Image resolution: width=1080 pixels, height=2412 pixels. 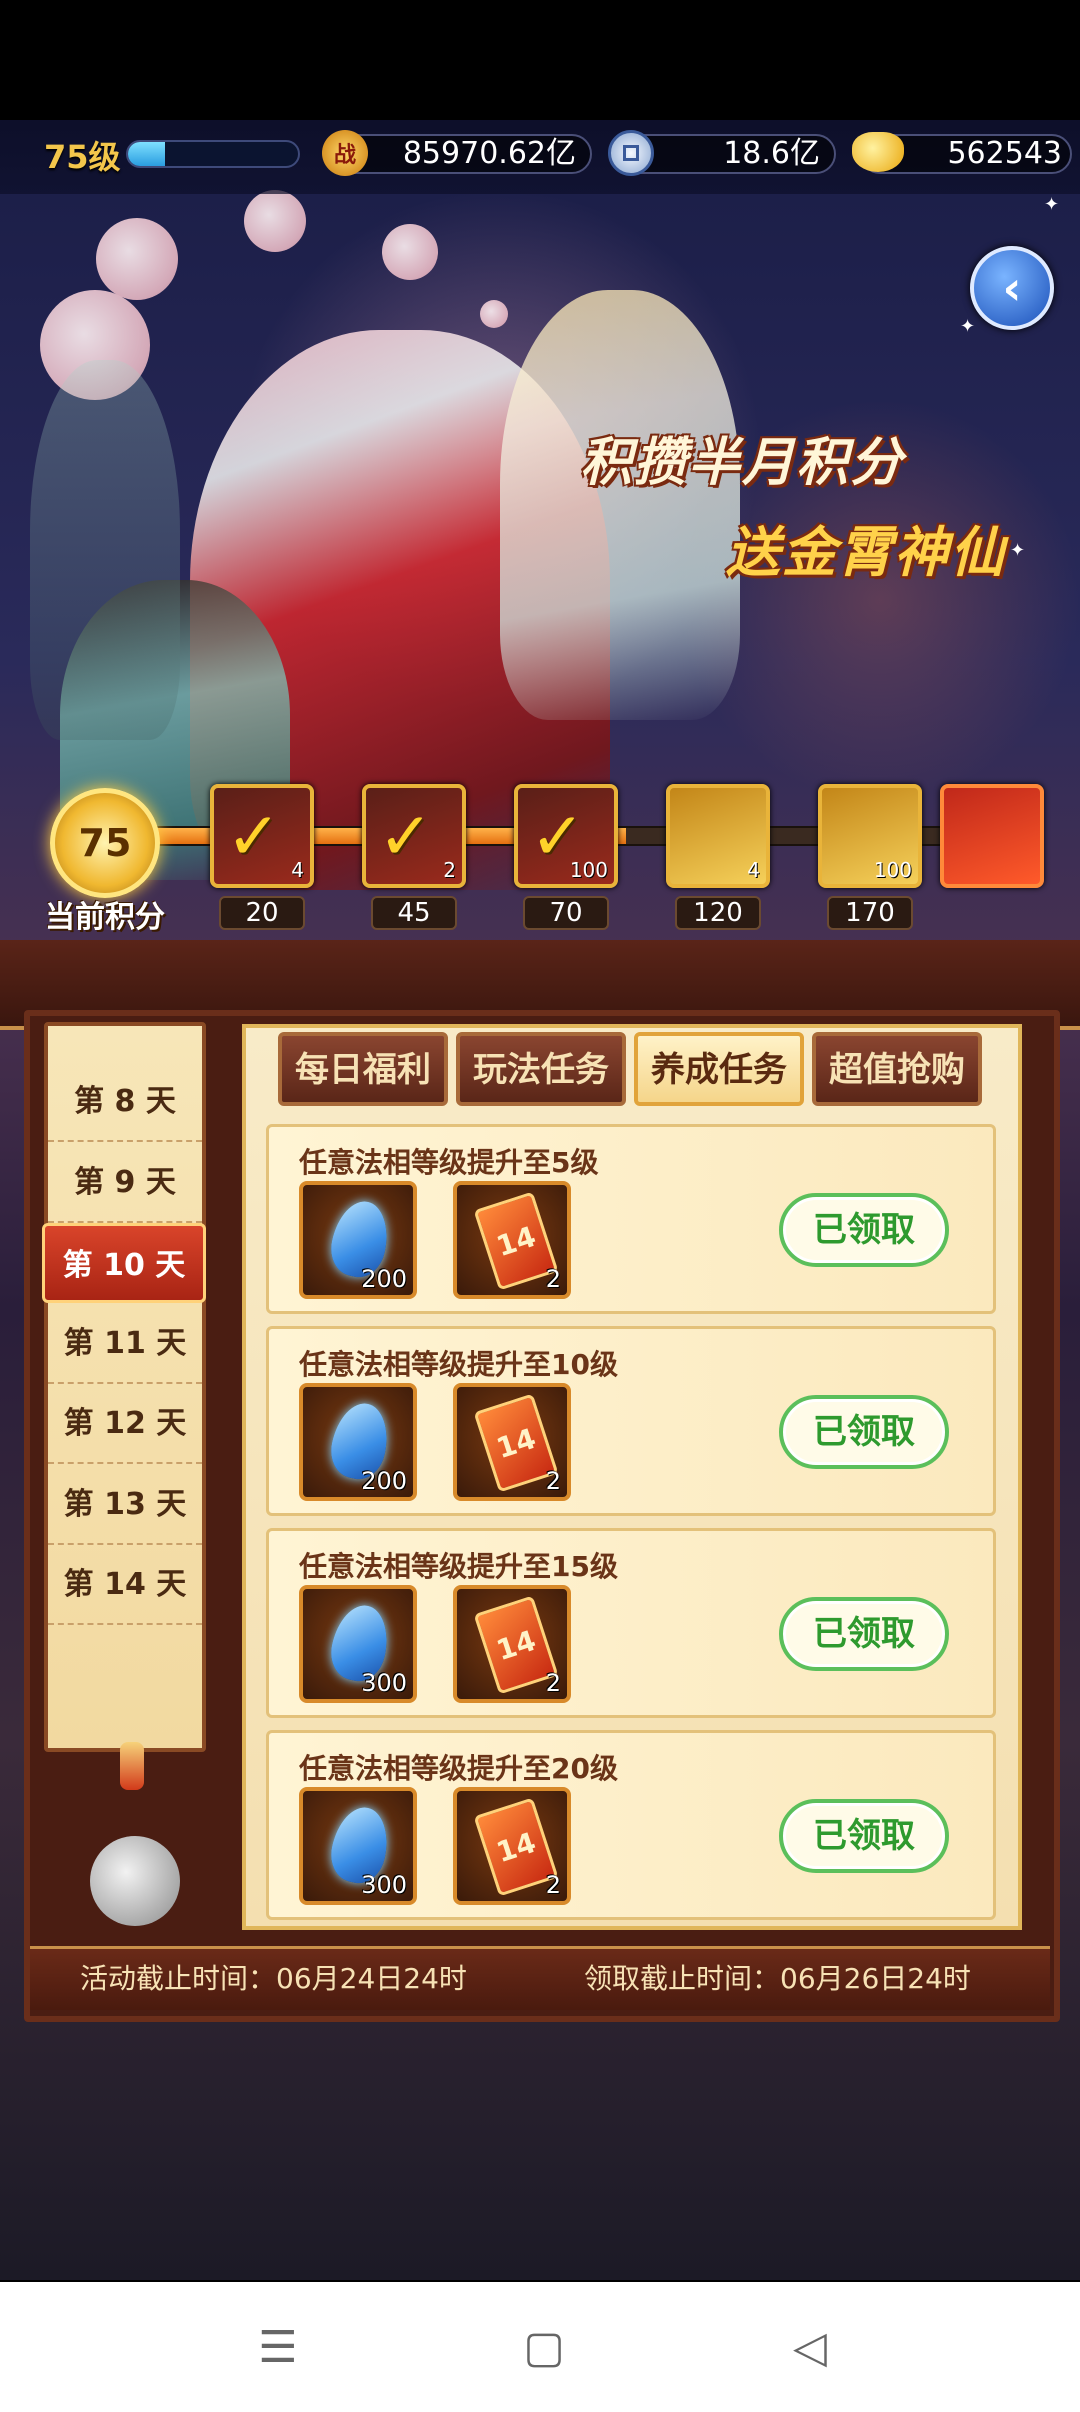 What do you see at coordinates (125, 1102) in the screenshot?
I see `day-tab: 第 8 天` at bounding box center [125, 1102].